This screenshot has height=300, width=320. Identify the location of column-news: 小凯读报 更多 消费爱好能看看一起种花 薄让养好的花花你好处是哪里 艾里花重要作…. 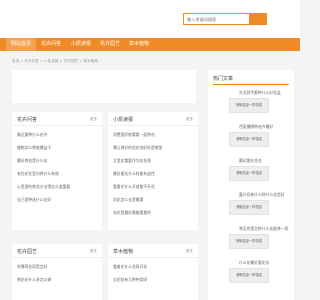
(153, 171).